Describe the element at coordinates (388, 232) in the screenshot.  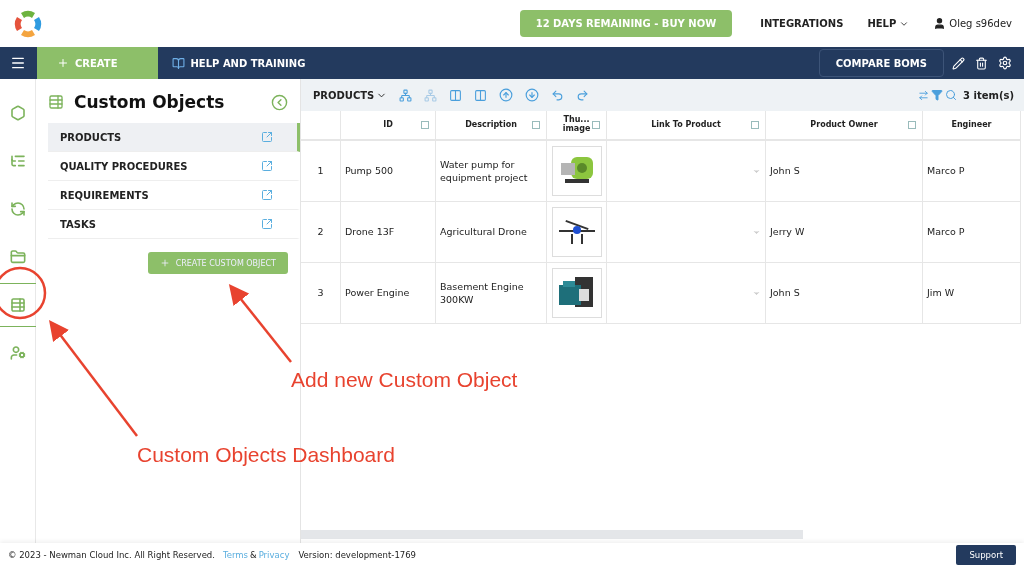
I see `table-cell: Drone 13F` at that location.